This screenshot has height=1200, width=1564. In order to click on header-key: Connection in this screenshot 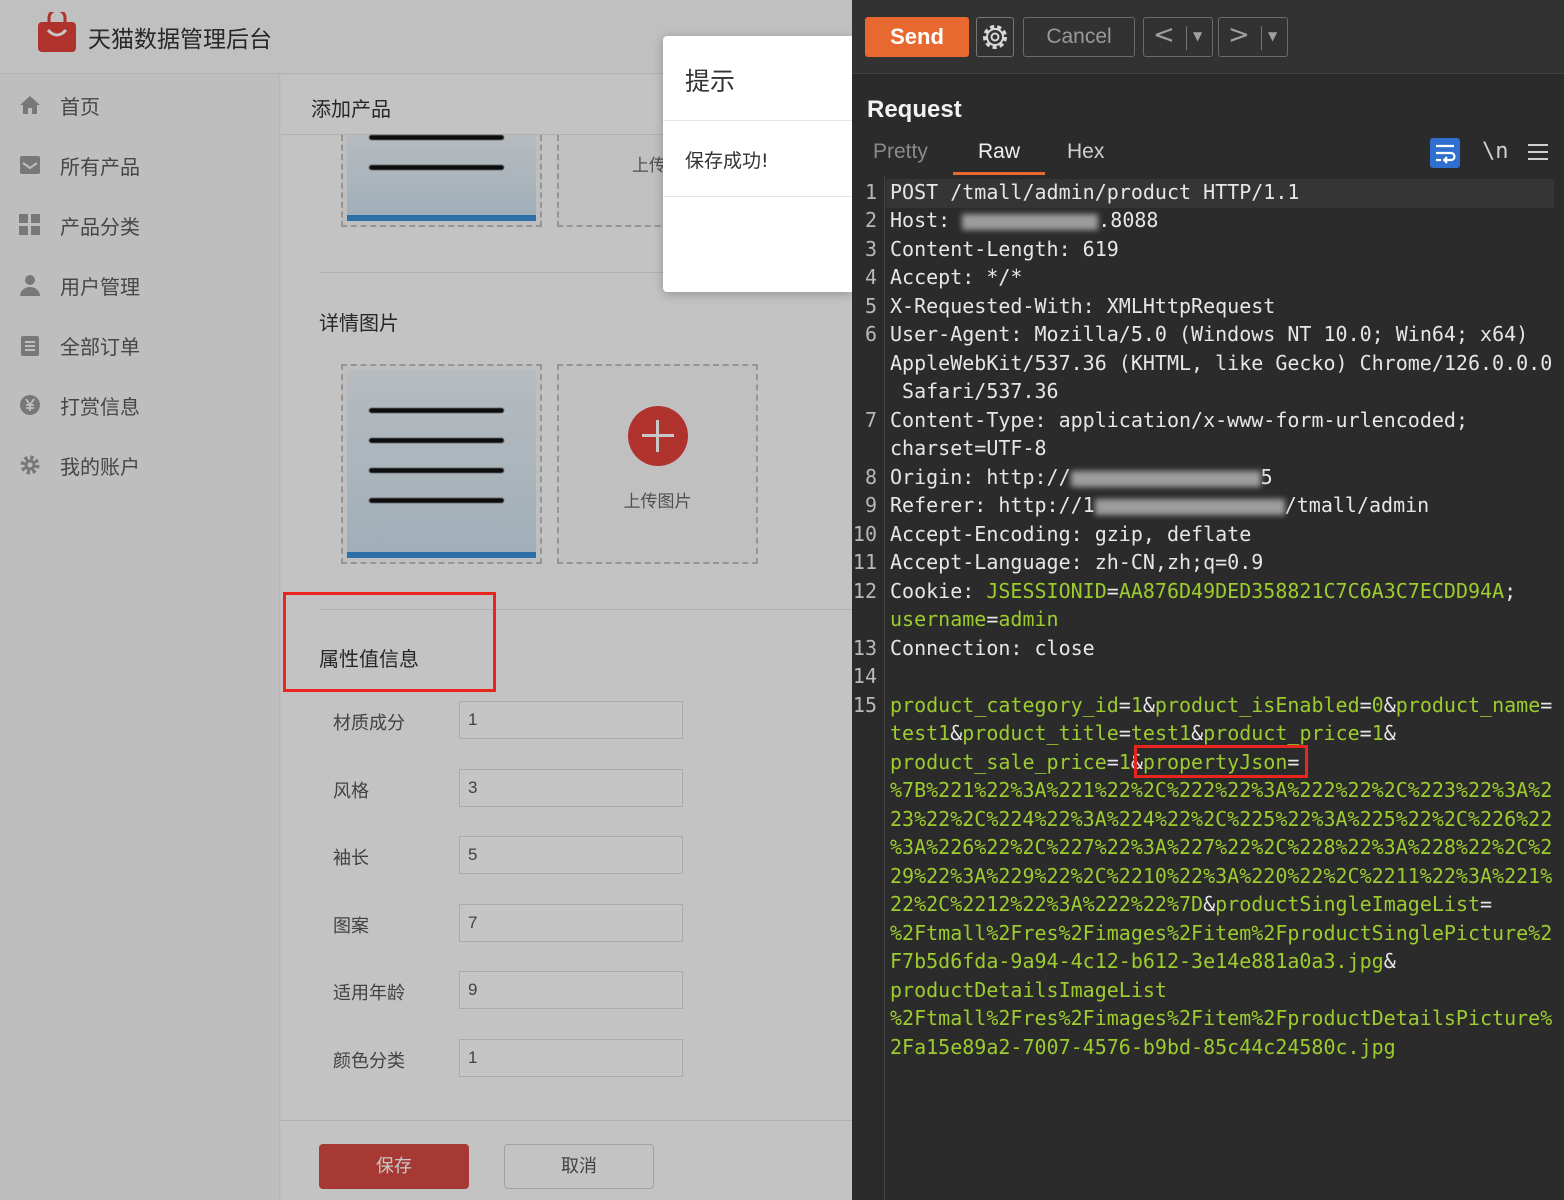, I will do `click(950, 648)`.